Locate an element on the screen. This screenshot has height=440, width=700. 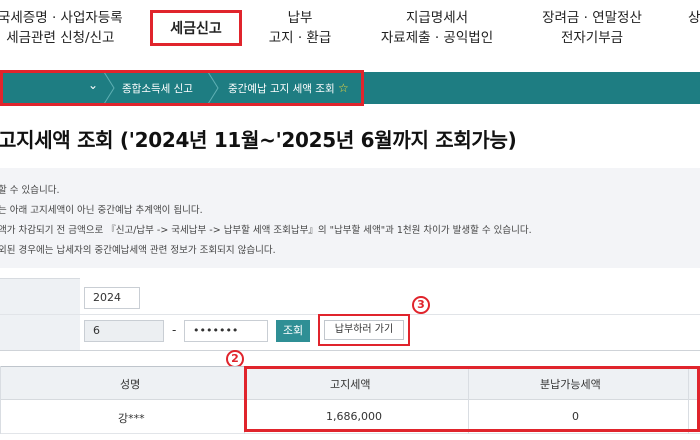
nav-item-incentives-line2: 전자기부금 is located at coordinates (592, 38).